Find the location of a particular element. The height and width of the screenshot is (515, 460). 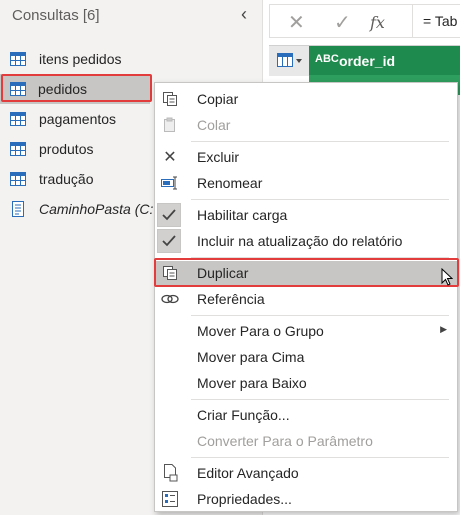

column-name: order_id is located at coordinates (367, 61).